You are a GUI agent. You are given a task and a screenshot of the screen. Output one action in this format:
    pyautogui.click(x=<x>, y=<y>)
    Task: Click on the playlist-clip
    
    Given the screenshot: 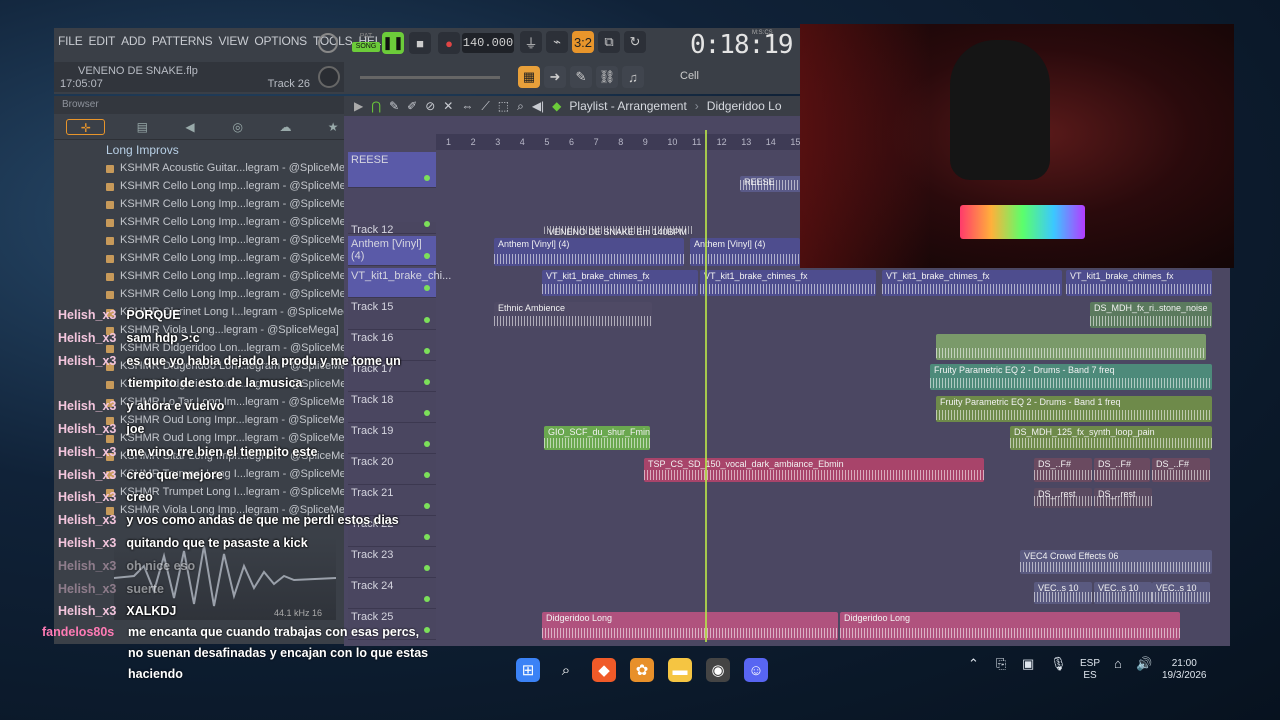 What is the action you would take?
    pyautogui.click(x=1071, y=347)
    